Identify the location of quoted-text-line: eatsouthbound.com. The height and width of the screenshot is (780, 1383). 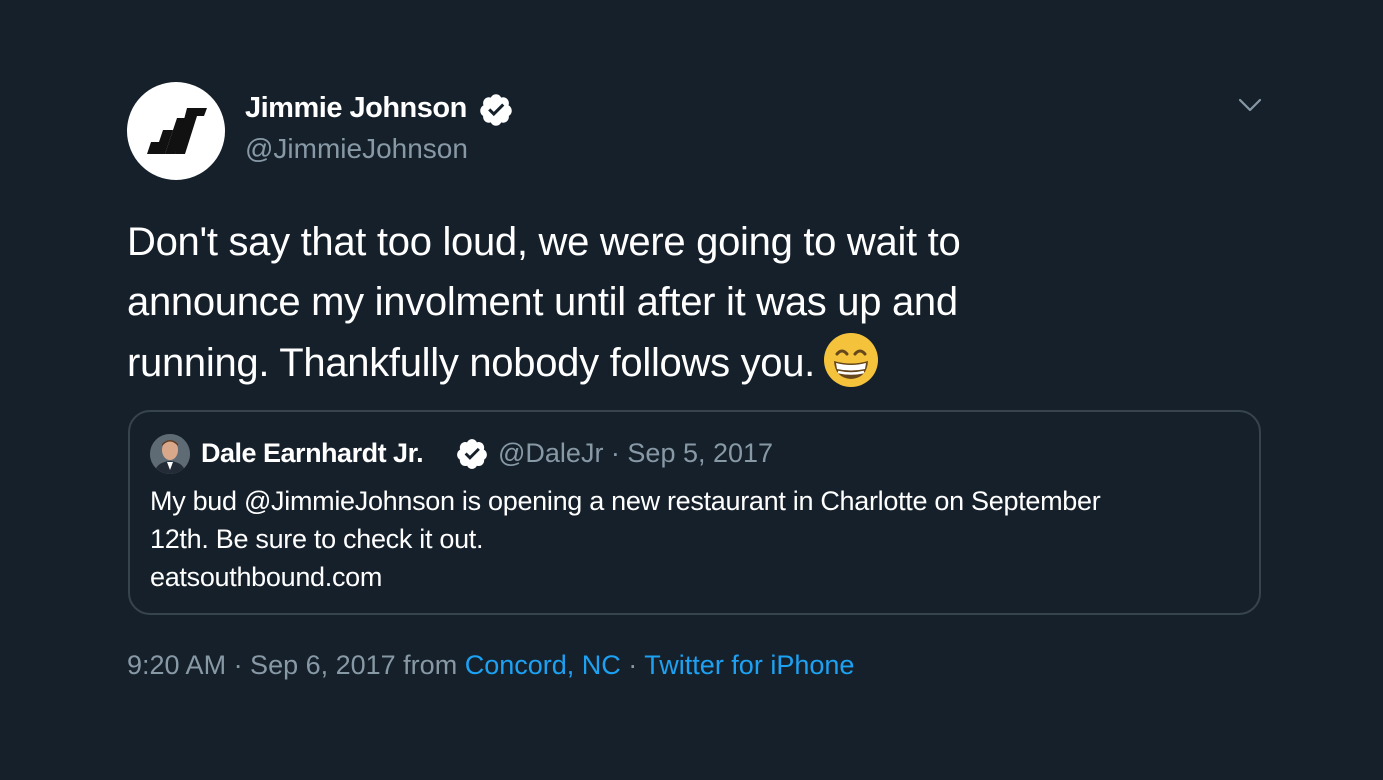
(266, 577).